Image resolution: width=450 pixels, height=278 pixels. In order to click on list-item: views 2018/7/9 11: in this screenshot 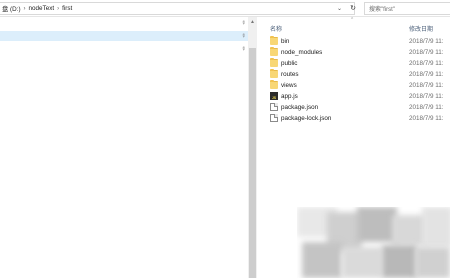, I will do `click(354, 85)`.